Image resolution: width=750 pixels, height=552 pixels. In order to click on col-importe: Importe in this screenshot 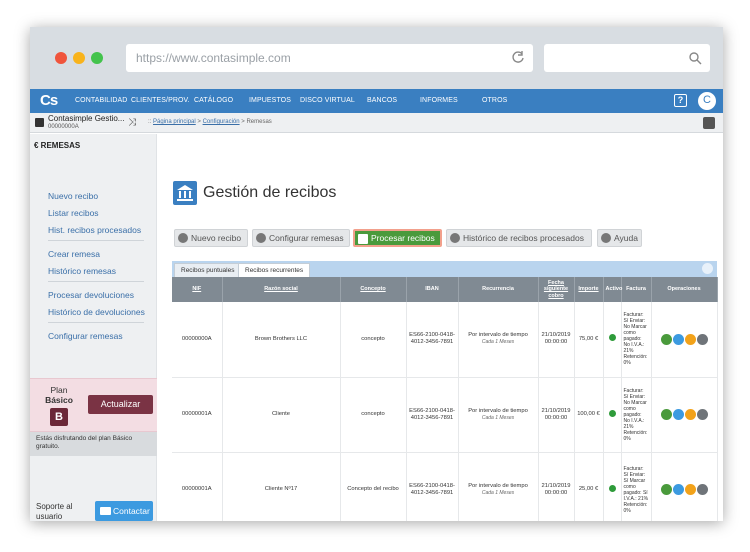, I will do `click(589, 289)`.